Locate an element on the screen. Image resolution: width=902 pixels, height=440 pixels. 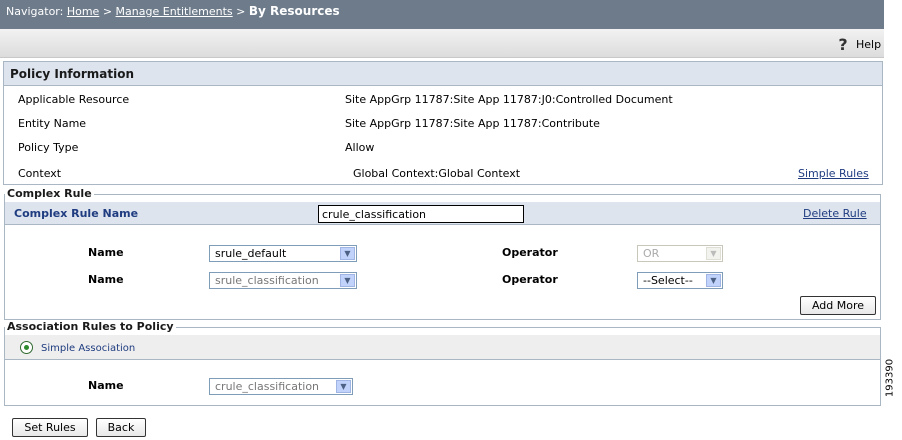
help-label: Help is located at coordinates (869, 44).